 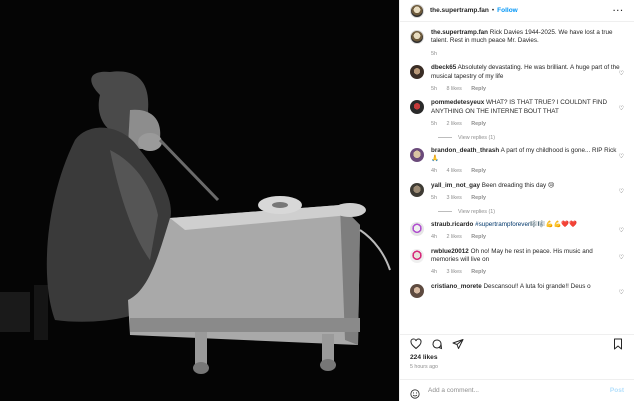 What do you see at coordinates (455, 185) in the screenshot?
I see `comment-username: yall_im_not_gay` at bounding box center [455, 185].